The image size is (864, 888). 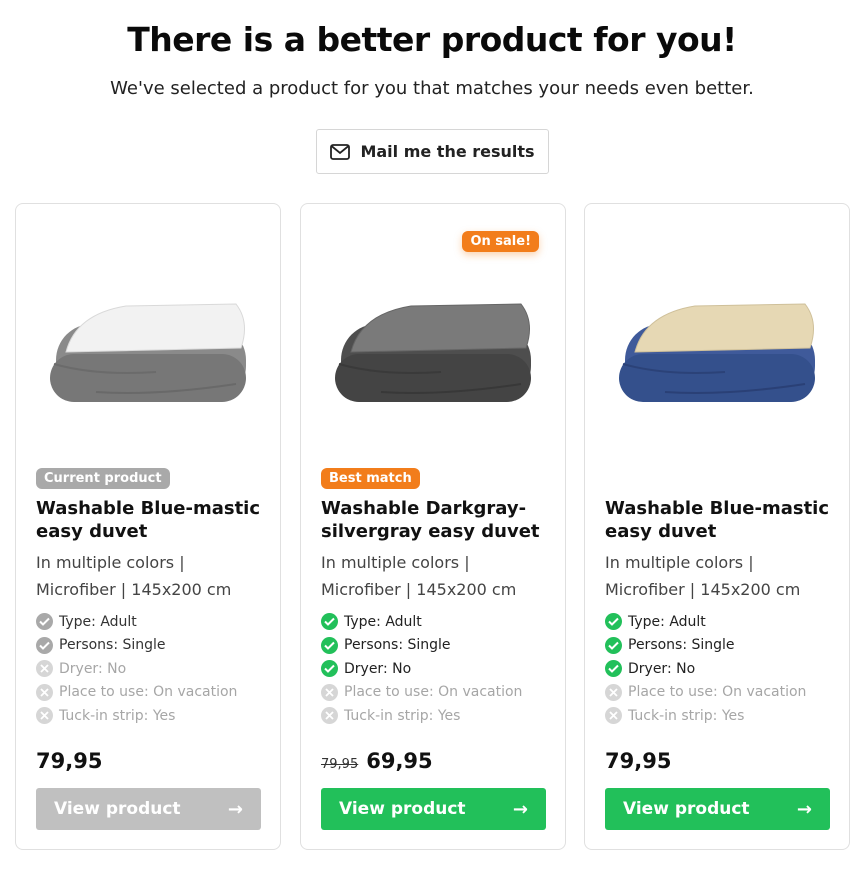 I want to click on price: 69,95, so click(x=399, y=761).